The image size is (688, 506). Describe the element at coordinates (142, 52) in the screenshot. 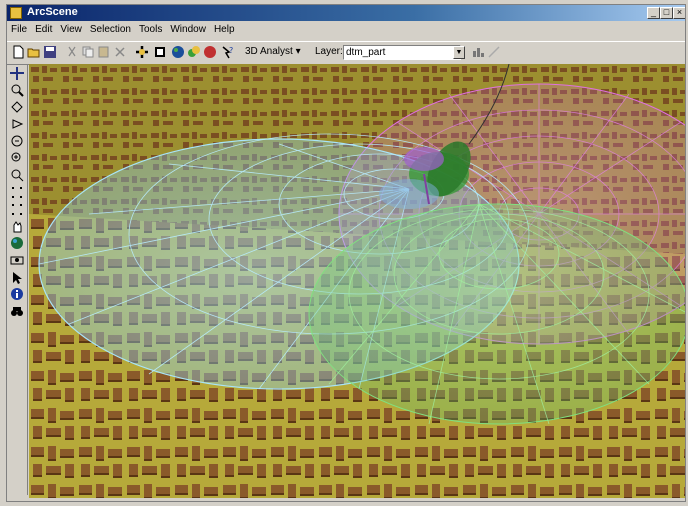

I see `add-data-icon` at that location.